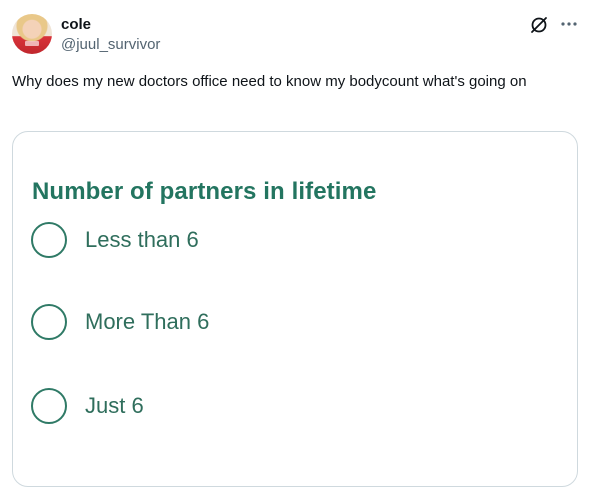 The image size is (590, 502). I want to click on grok-icon, so click(539, 25).